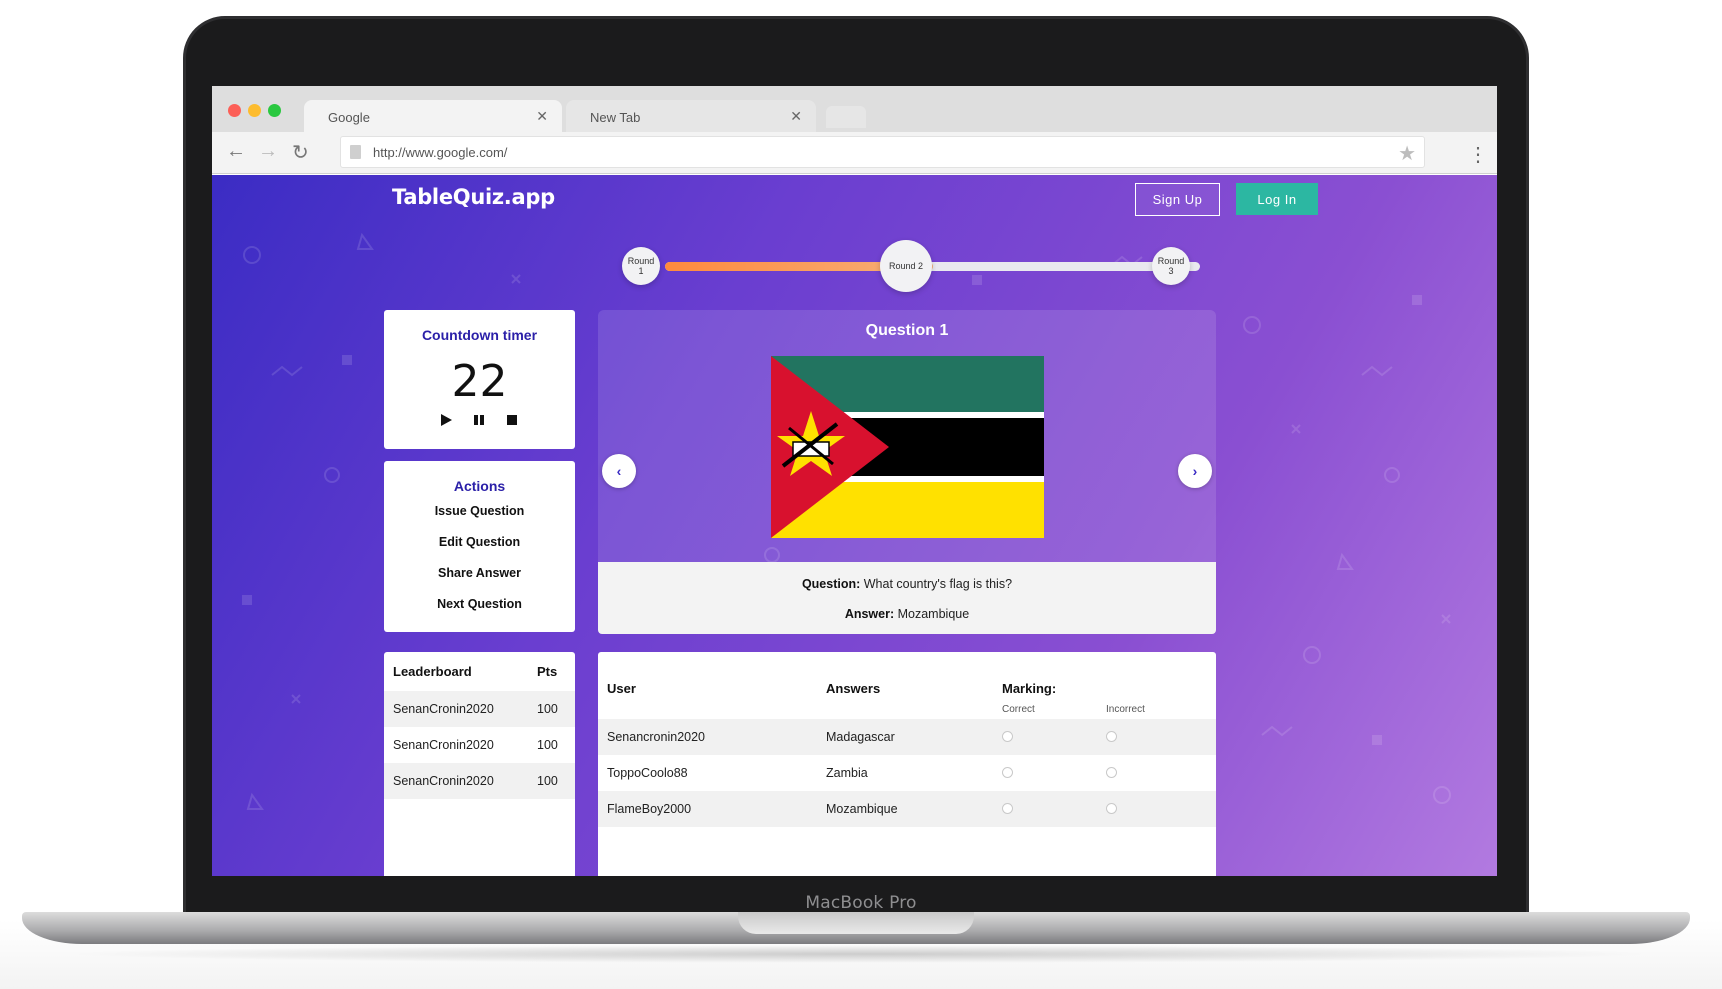  Describe the element at coordinates (647, 773) in the screenshot. I see `answer-user: ToppoCoolo88` at that location.